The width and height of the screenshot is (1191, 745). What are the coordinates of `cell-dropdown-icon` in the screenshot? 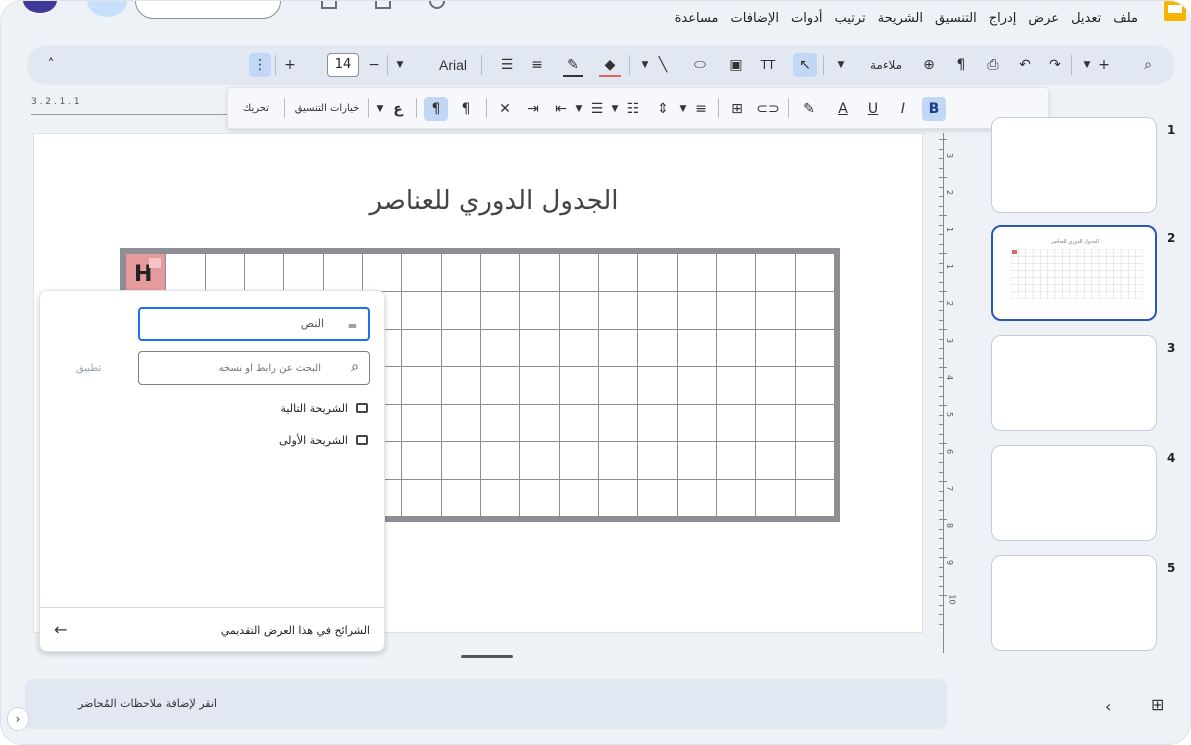 It's located at (155, 263).